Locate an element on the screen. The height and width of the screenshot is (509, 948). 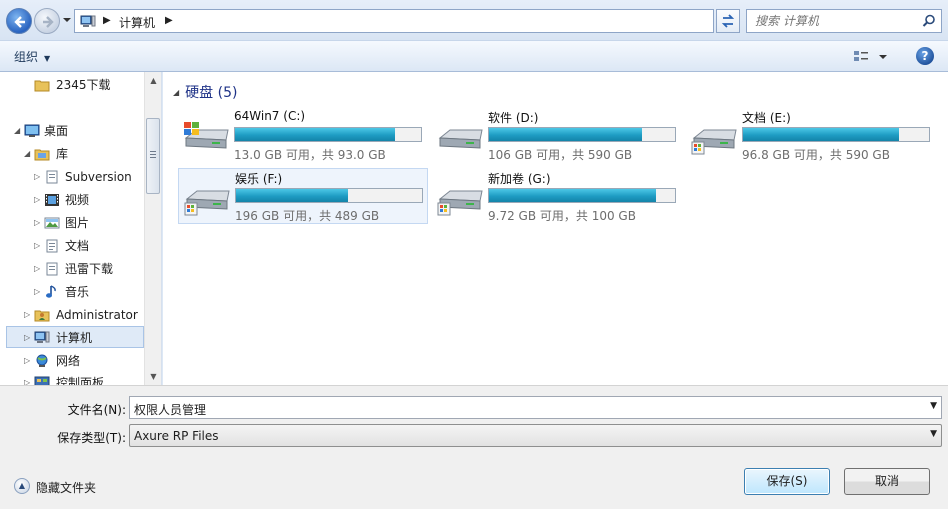
collapse-group-icon: ◢ is located at coordinates (176, 92).